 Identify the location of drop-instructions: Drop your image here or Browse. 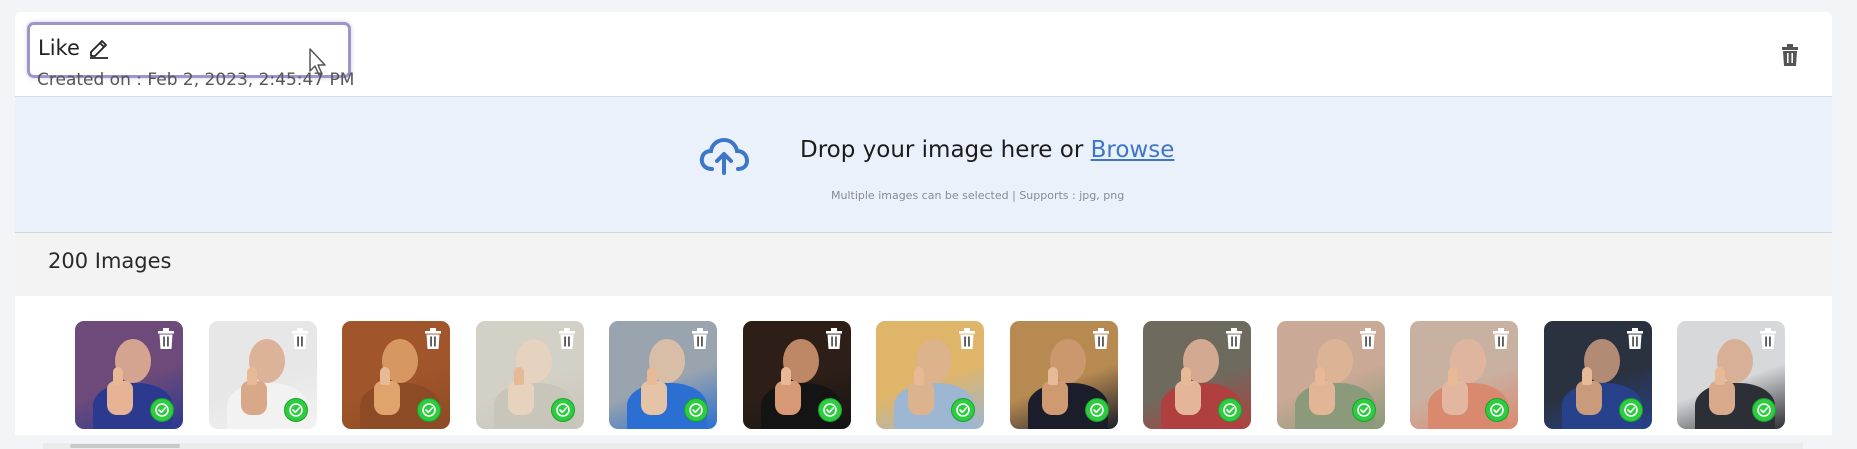
(987, 150).